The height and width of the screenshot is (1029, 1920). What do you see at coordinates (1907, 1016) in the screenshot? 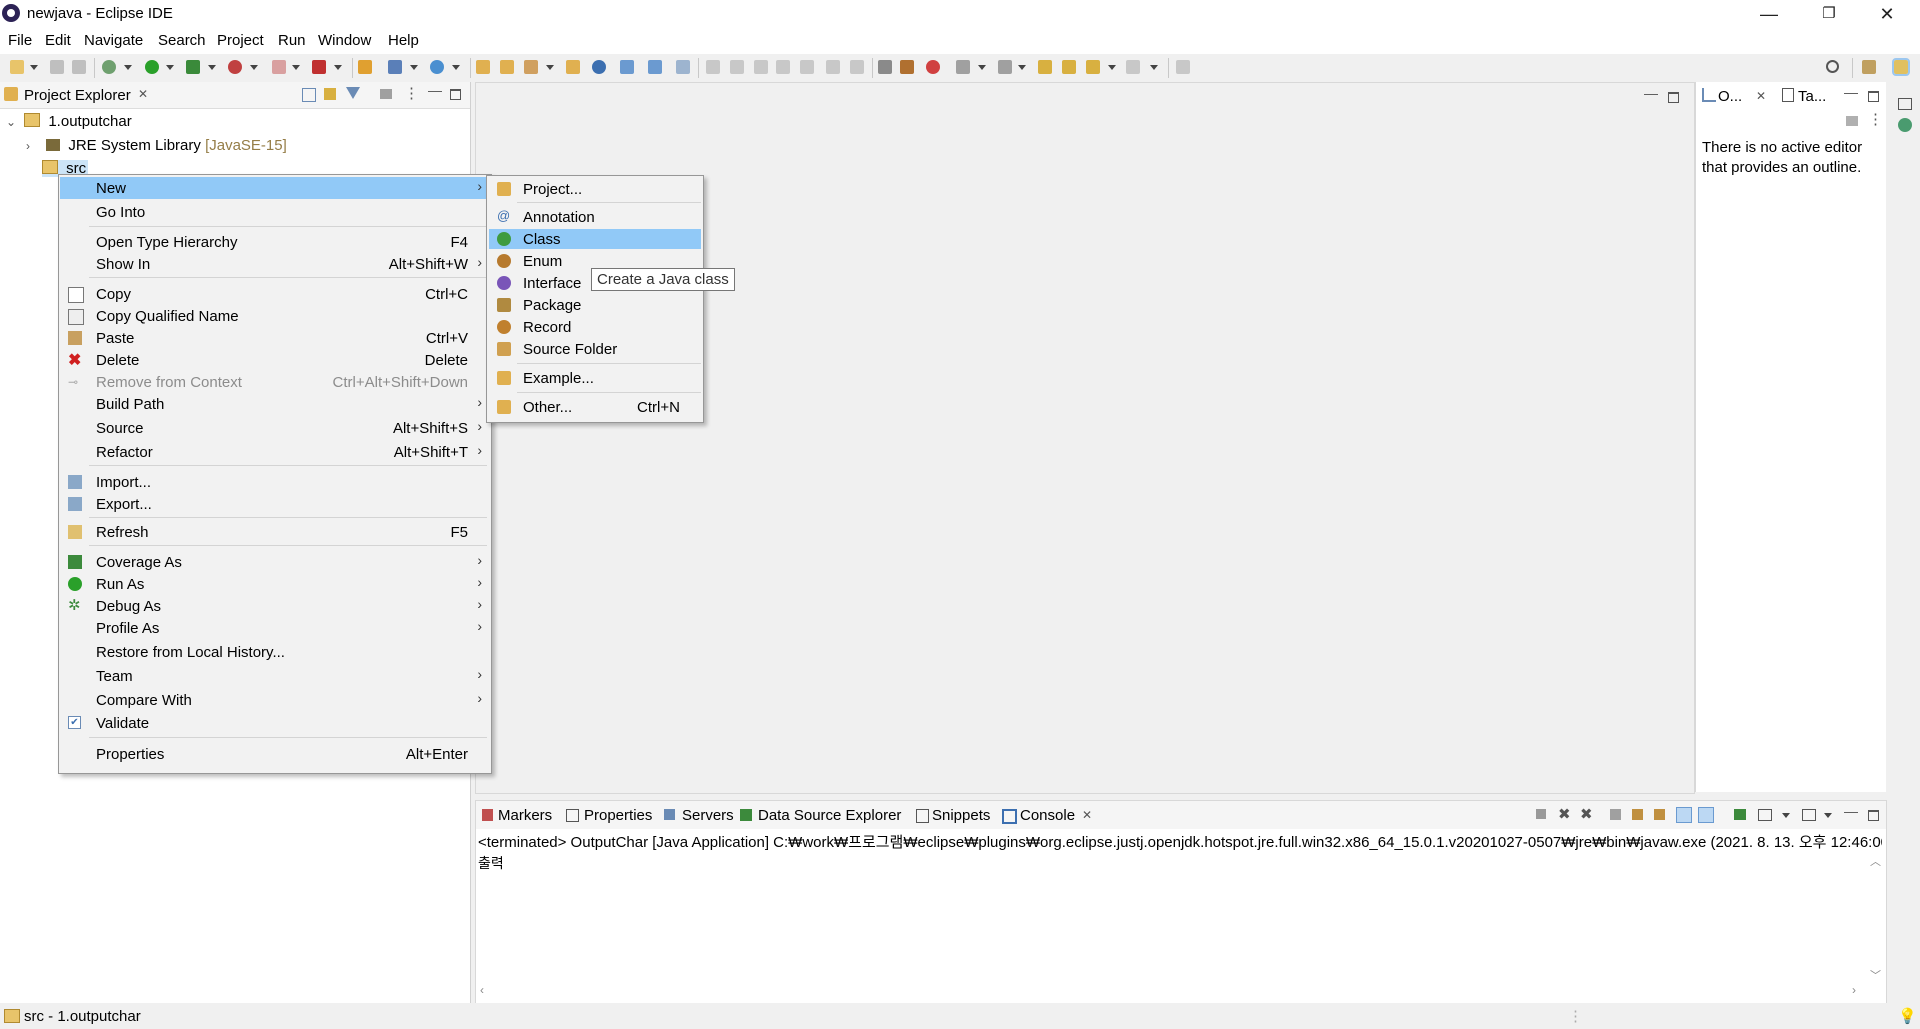
I see `tip-lightbulb-icon: 💡` at bounding box center [1907, 1016].